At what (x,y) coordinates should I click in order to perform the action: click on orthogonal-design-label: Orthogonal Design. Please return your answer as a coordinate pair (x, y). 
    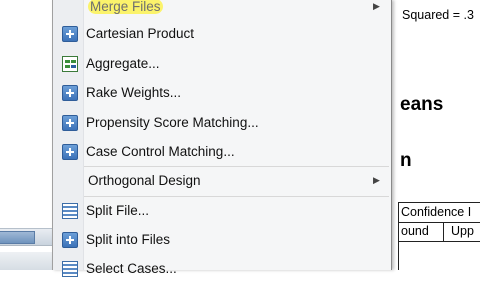
    Looking at the image, I should click on (144, 180).